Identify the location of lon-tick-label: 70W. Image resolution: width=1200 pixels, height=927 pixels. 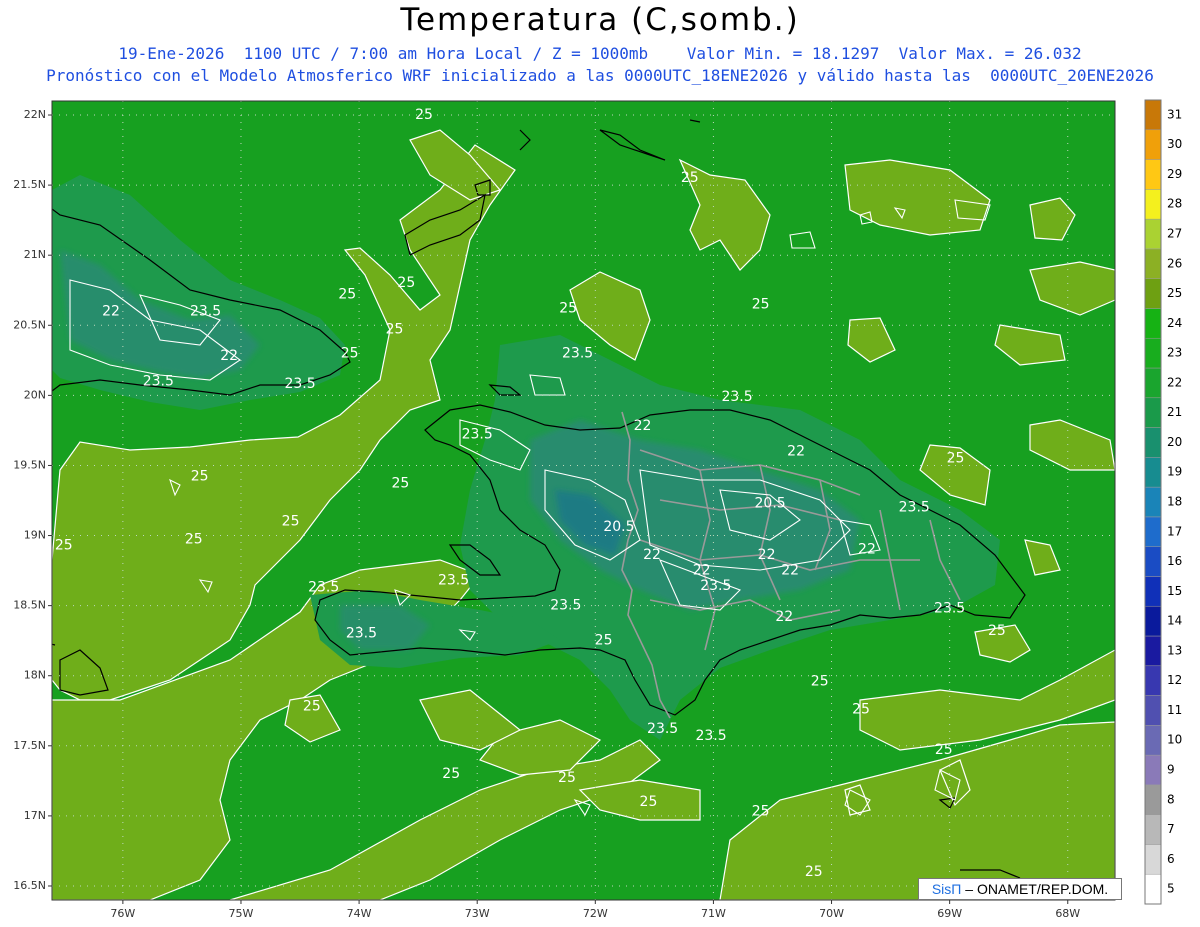
(831, 913).